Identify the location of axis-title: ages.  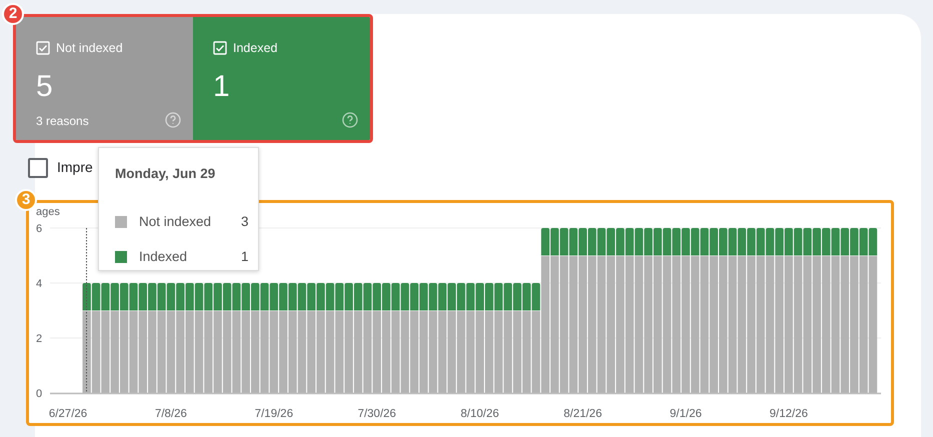
(48, 212).